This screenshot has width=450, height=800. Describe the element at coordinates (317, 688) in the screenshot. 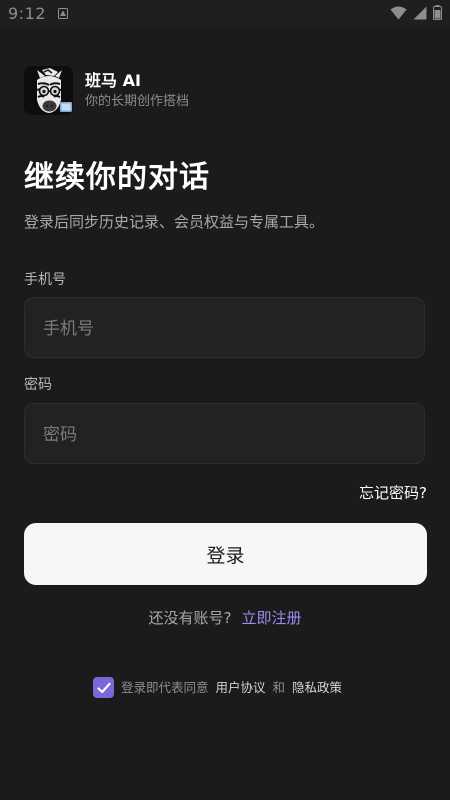

I see `privacy-link: 隐私政策` at that location.